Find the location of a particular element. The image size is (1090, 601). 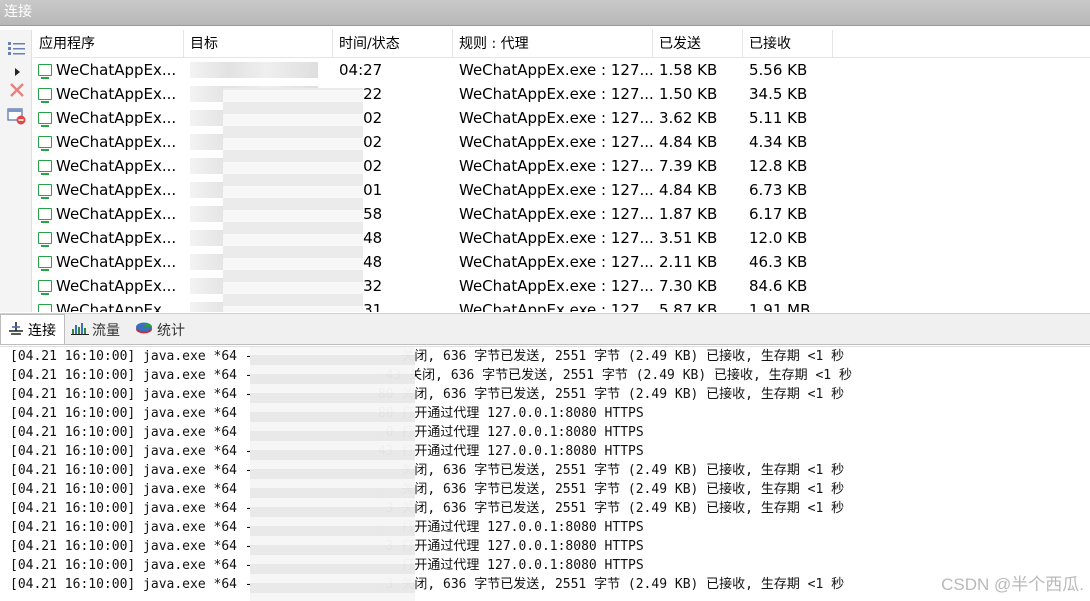

column-header-sent: 已发送 is located at coordinates (698, 44).